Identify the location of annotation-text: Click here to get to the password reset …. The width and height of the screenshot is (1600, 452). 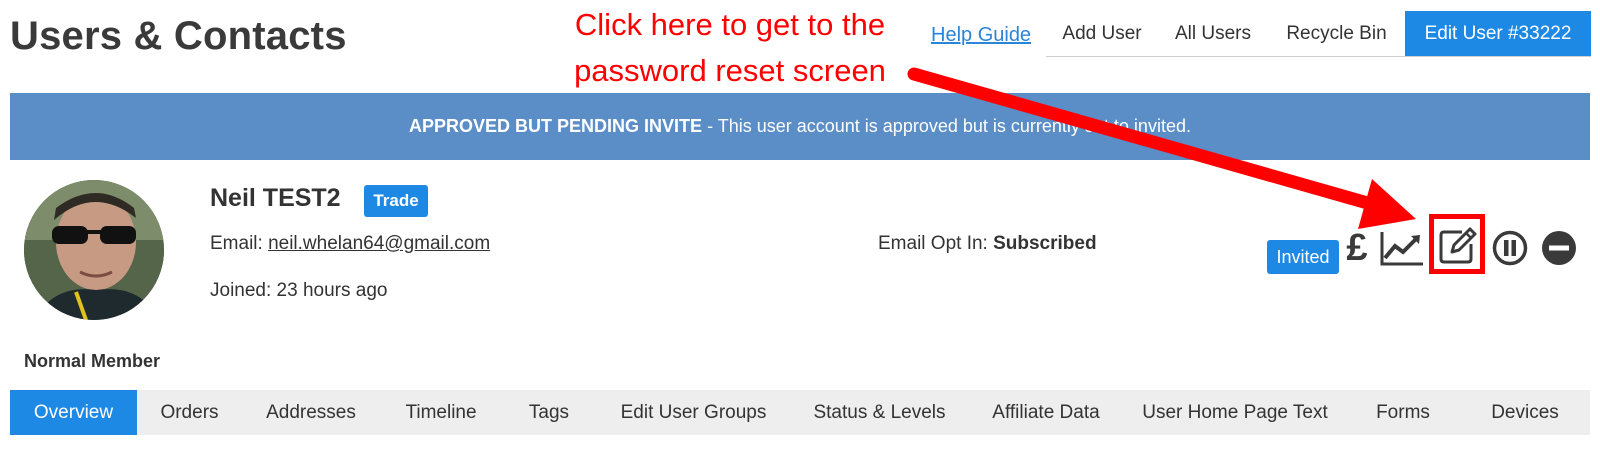
(730, 48).